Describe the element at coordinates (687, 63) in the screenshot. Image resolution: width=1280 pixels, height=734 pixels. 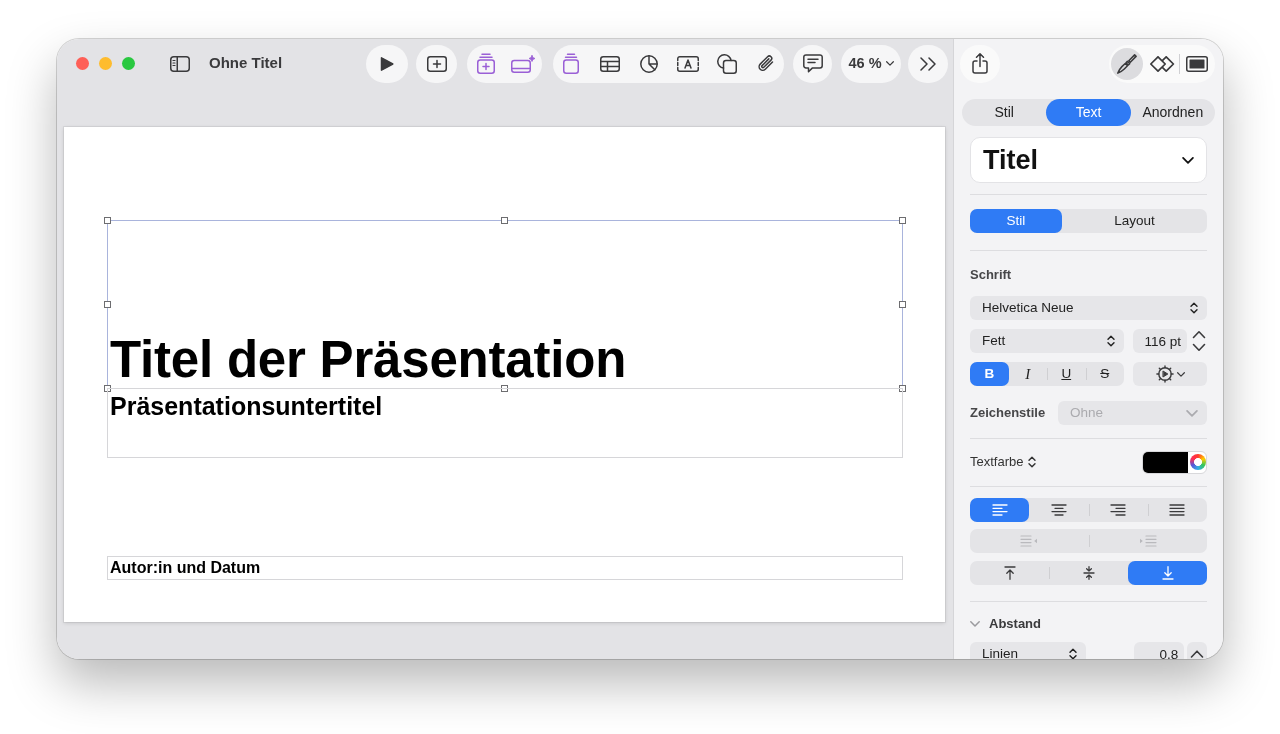
I see `text-box-icon` at that location.